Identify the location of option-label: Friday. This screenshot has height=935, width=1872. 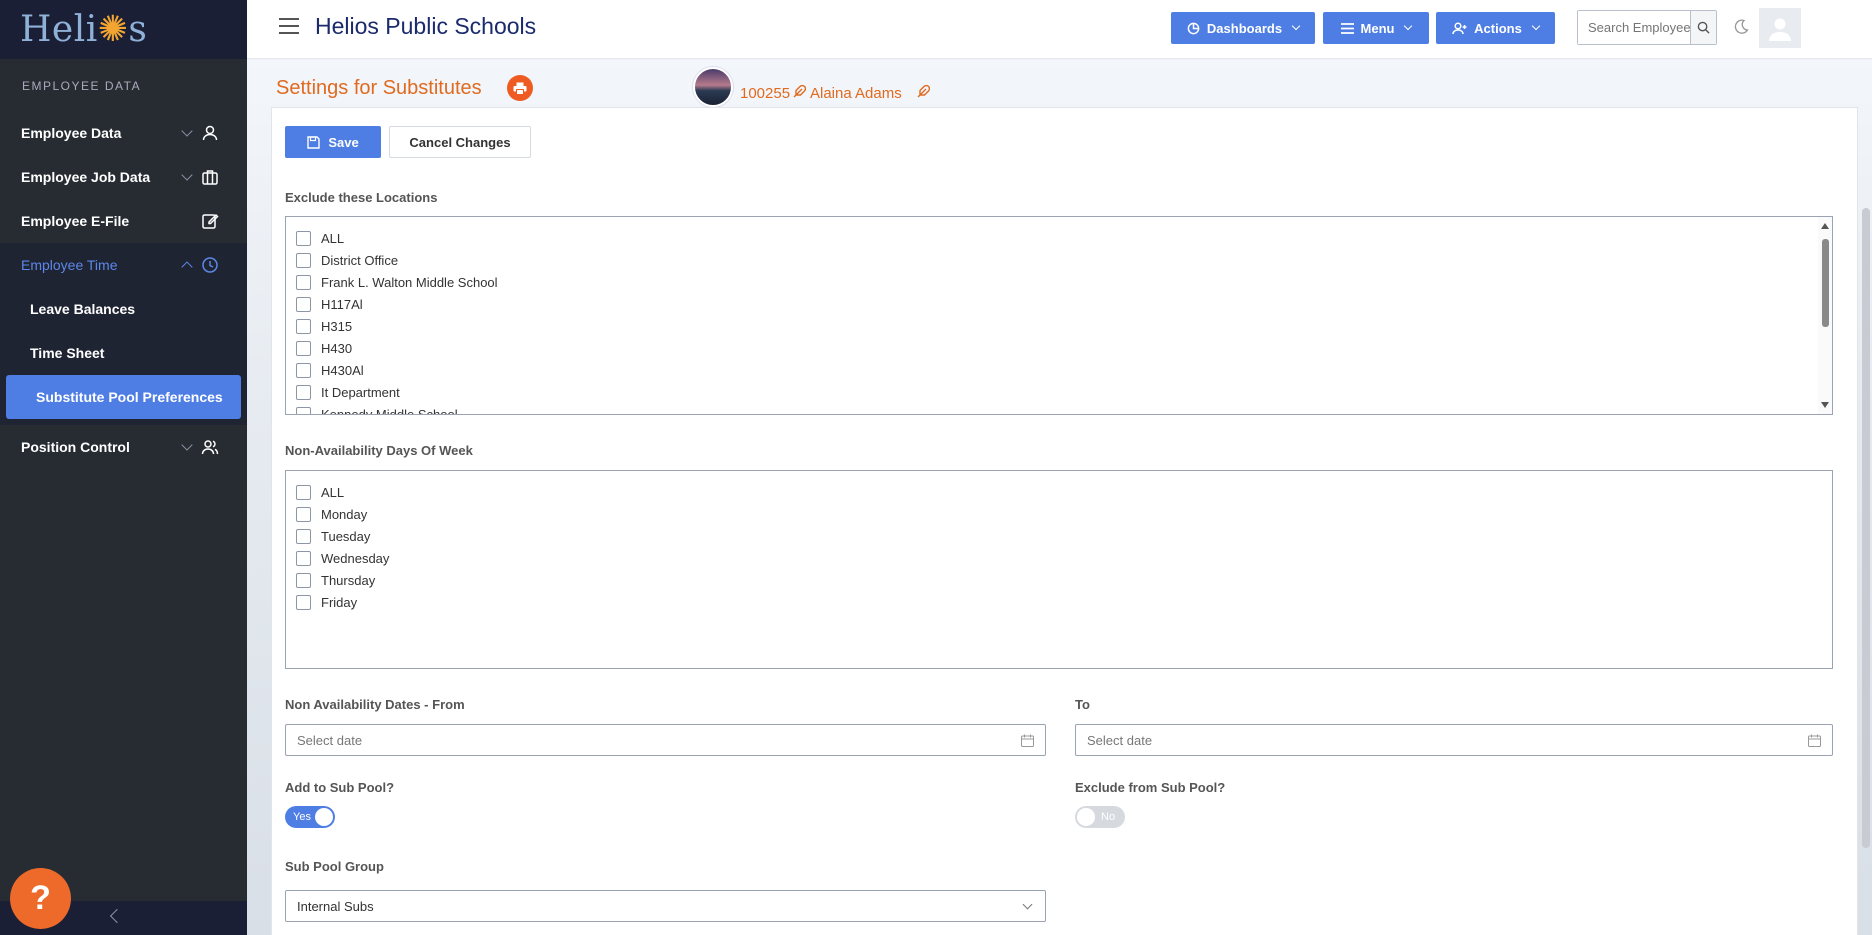
(339, 602).